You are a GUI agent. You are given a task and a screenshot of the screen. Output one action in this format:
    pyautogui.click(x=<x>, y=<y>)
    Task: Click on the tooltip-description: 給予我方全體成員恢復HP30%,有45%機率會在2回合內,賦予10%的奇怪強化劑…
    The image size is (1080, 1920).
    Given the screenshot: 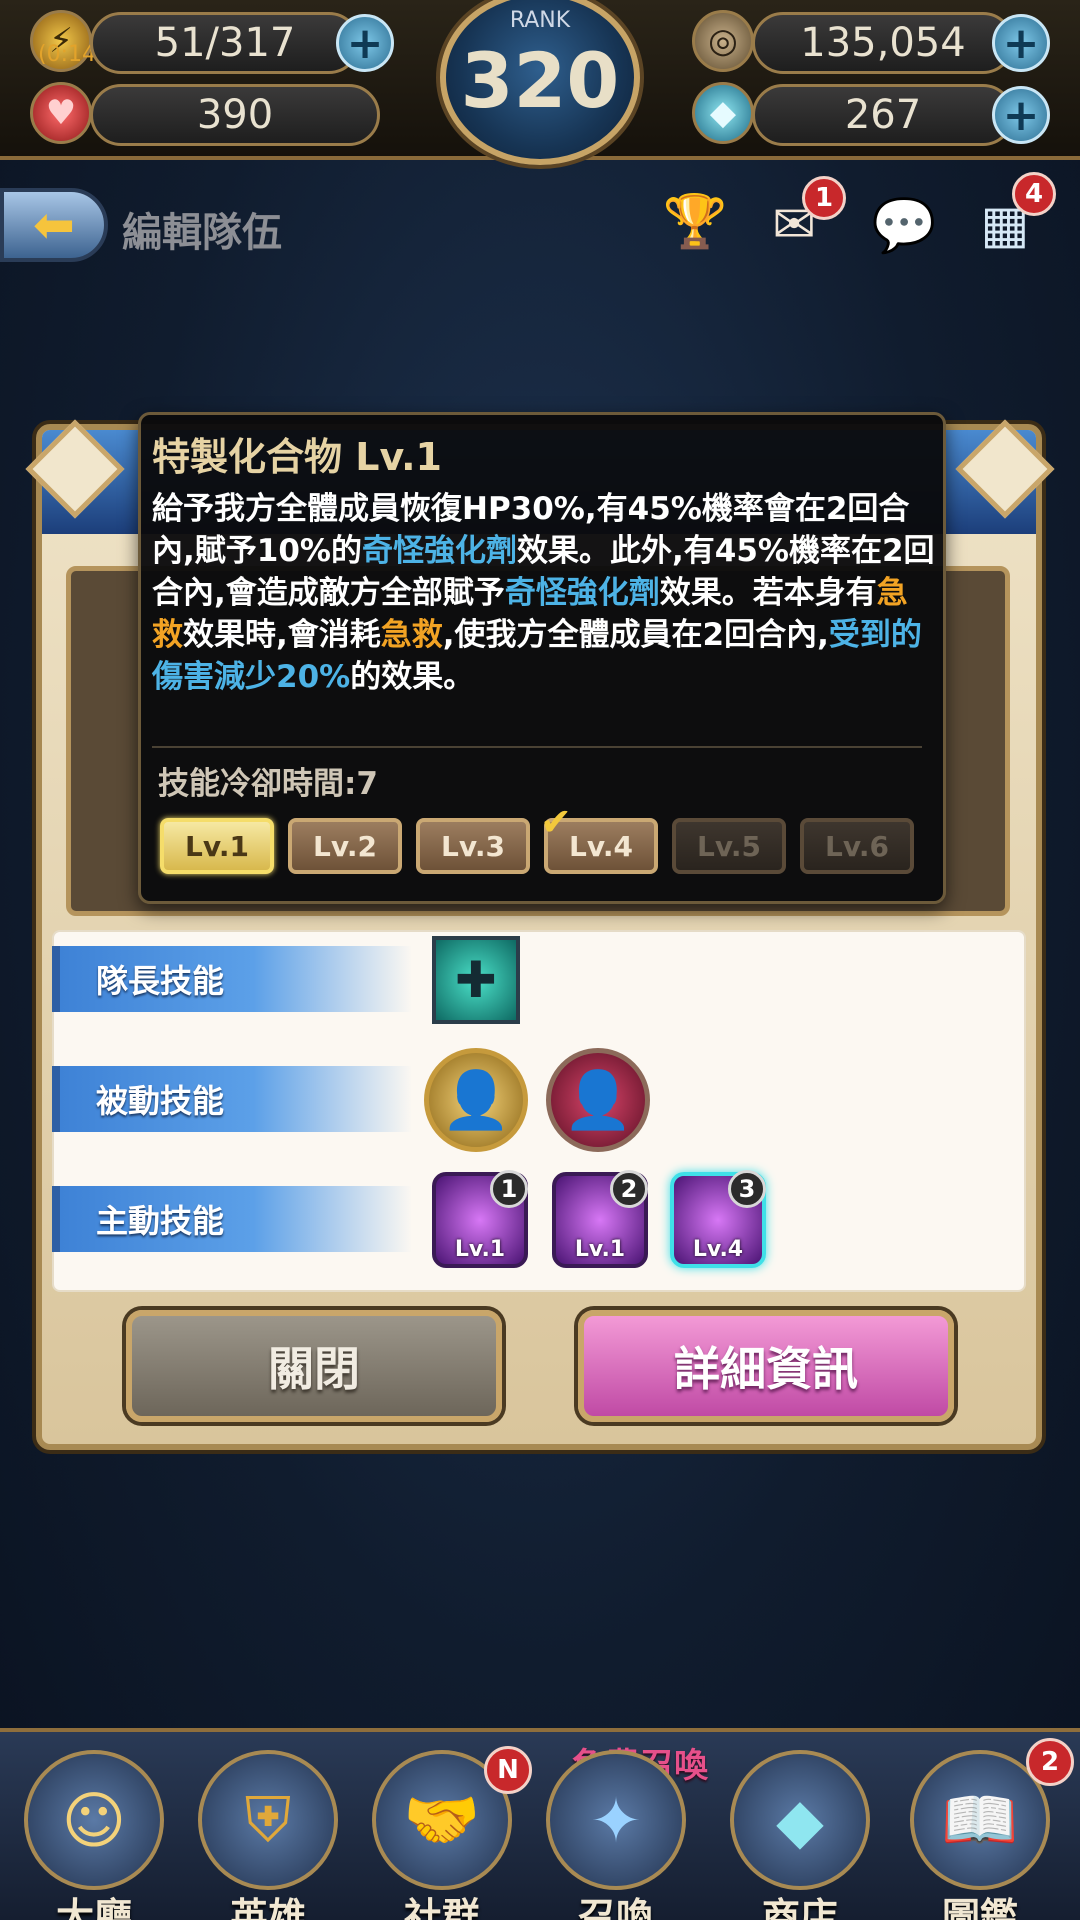 What is the action you would take?
    pyautogui.click(x=544, y=593)
    